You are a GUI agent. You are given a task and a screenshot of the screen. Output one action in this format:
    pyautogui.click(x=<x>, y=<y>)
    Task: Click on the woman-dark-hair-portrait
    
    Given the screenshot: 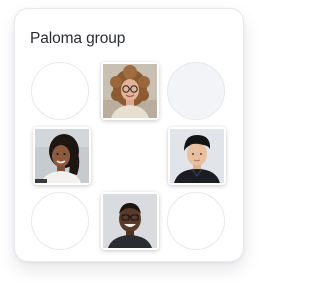 What is the action you would take?
    pyautogui.click(x=62, y=156)
    